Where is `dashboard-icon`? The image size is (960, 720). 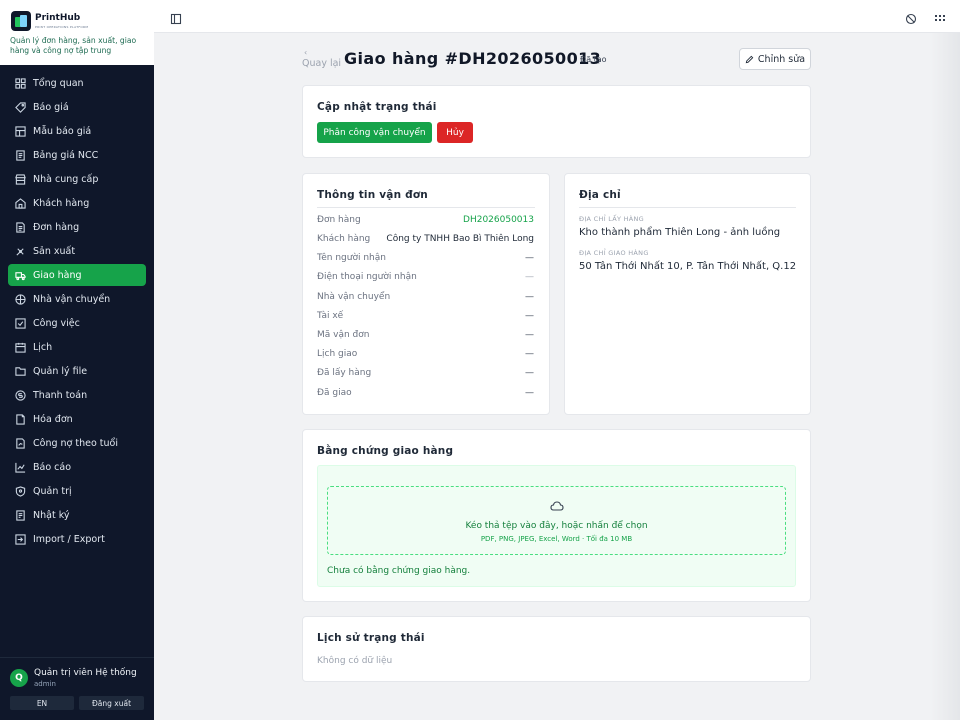
dashboard-icon is located at coordinates (20, 83).